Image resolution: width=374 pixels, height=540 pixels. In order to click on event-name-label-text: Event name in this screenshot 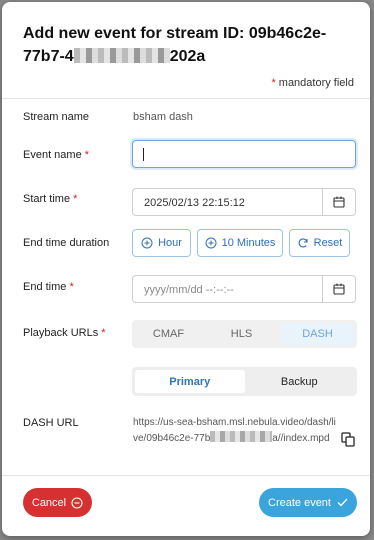, I will do `click(52, 155)`.